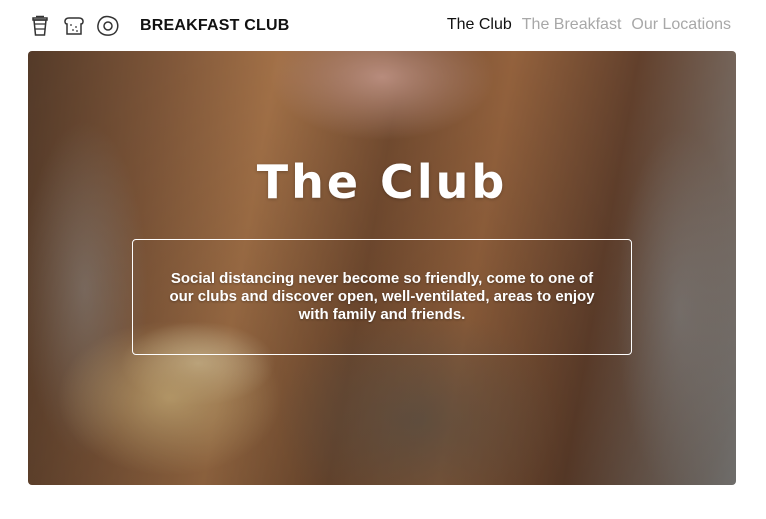  I want to click on brand: BREAKFAST CLUB, so click(158, 26).